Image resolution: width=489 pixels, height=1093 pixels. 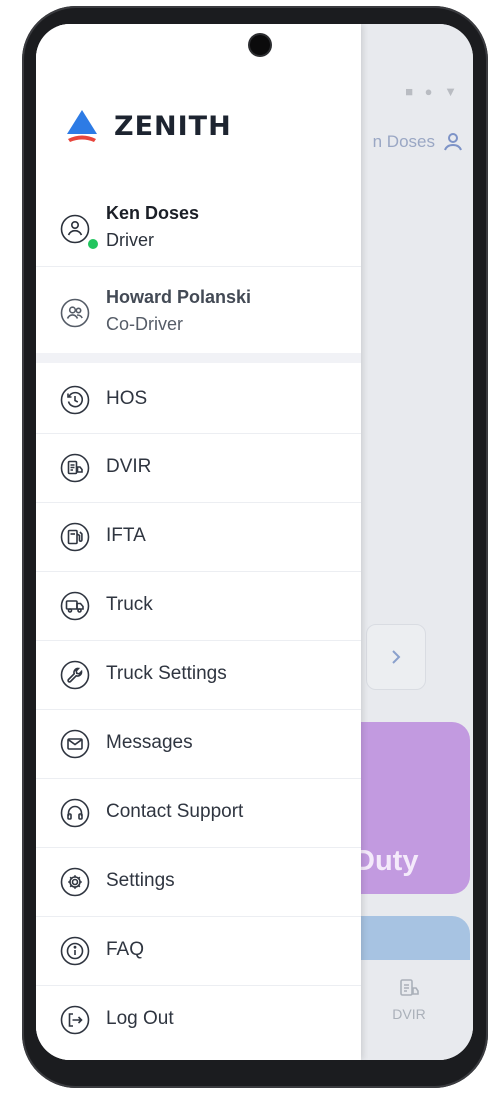 What do you see at coordinates (129, 466) in the screenshot?
I see `menu-item-label: DVIR` at bounding box center [129, 466].